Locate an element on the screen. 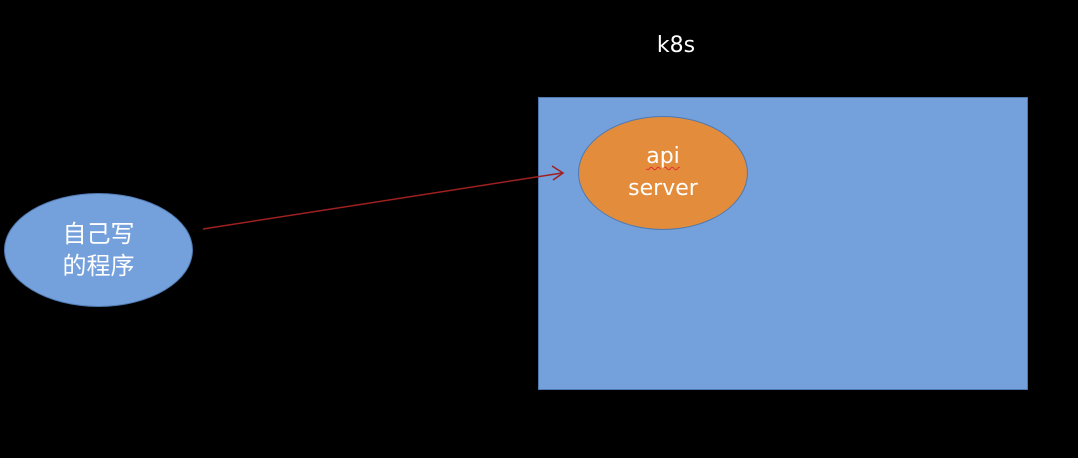  program-to-api-server-arrow is located at coordinates (383, 197).